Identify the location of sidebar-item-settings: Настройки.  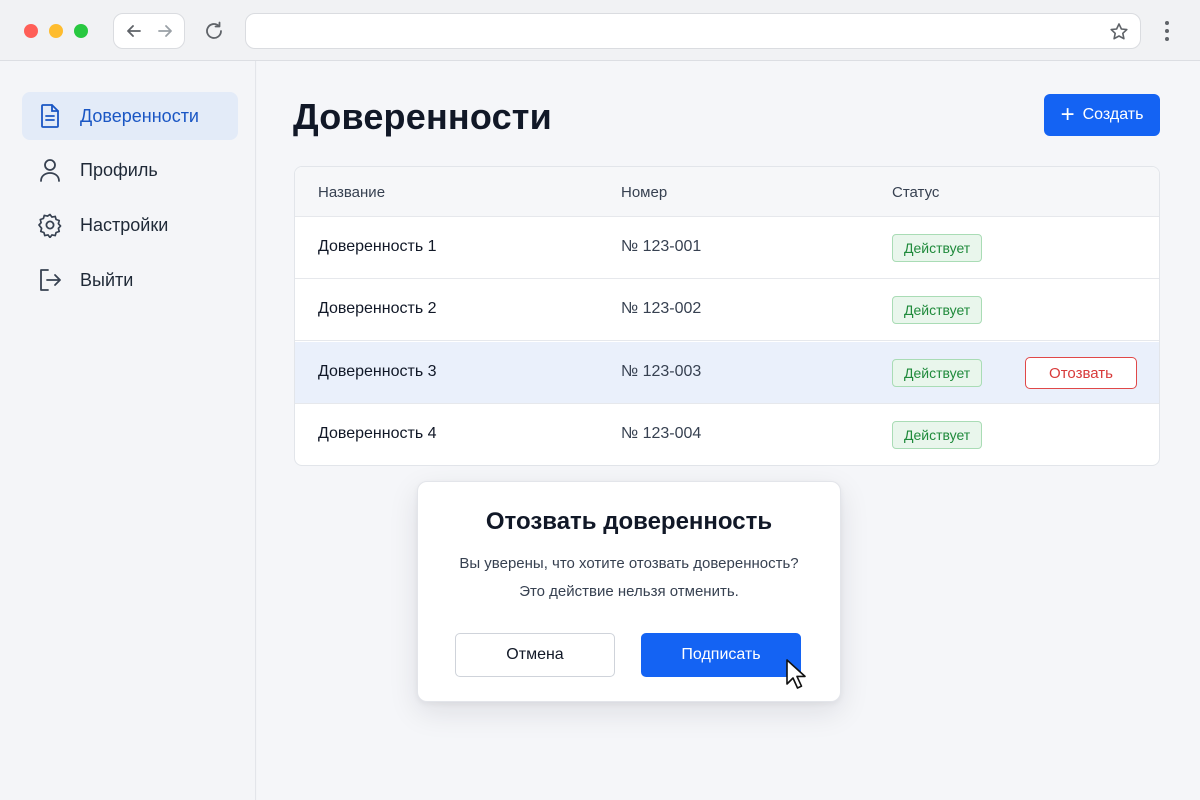
(130, 225).